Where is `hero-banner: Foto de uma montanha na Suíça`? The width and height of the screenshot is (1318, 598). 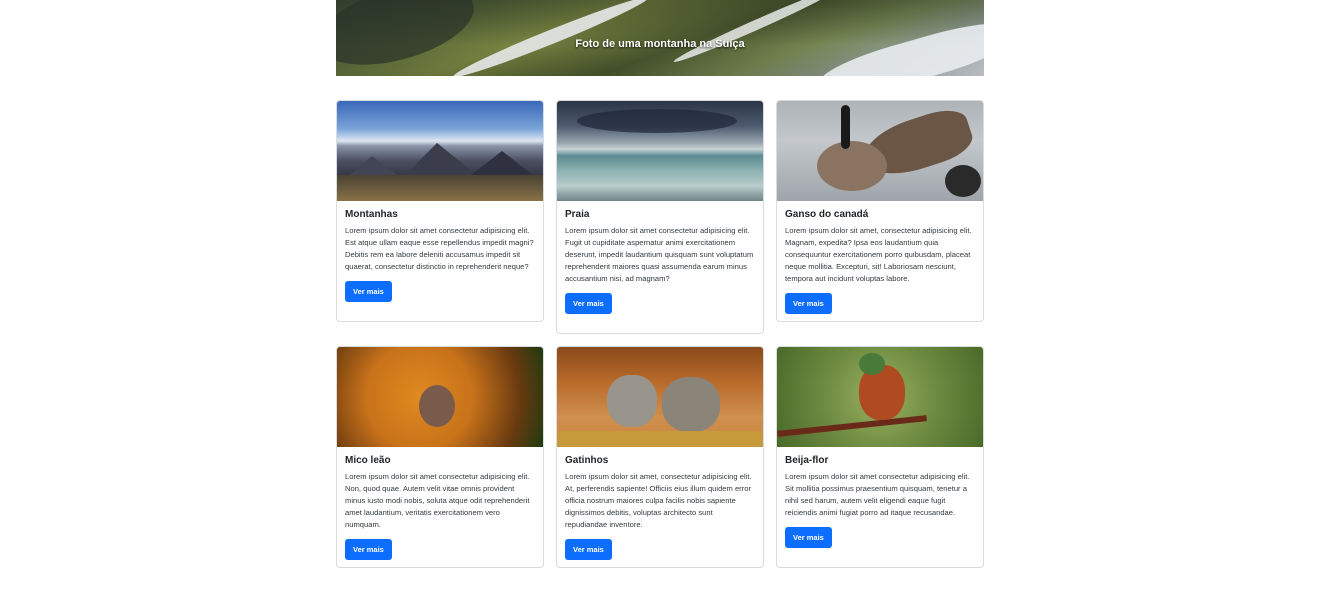
hero-banner: Foto de uma montanha na Suíça is located at coordinates (660, 38).